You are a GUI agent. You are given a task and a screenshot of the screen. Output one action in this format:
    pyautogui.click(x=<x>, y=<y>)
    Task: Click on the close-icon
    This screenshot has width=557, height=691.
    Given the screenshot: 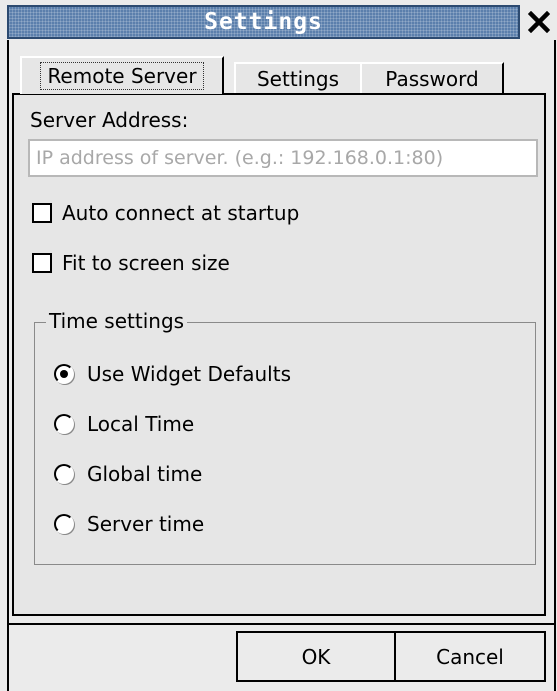 What is the action you would take?
    pyautogui.click(x=539, y=22)
    